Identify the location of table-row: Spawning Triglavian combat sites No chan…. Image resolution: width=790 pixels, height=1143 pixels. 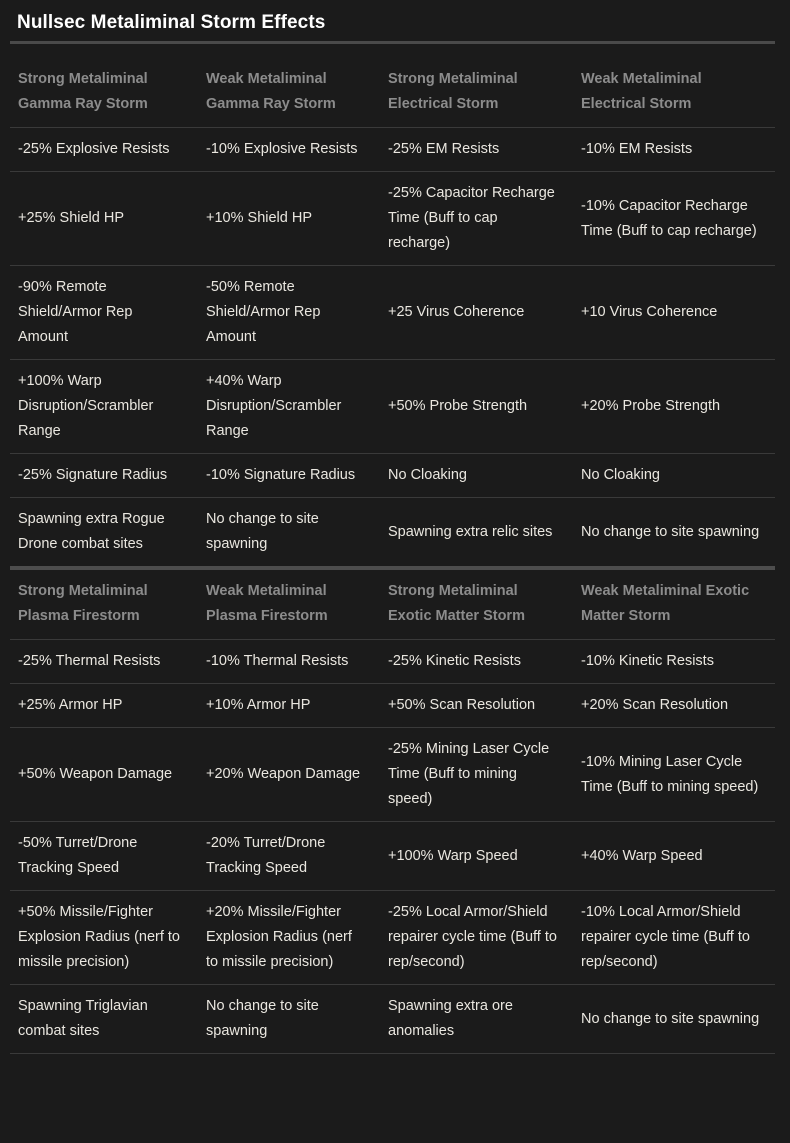
(392, 1018).